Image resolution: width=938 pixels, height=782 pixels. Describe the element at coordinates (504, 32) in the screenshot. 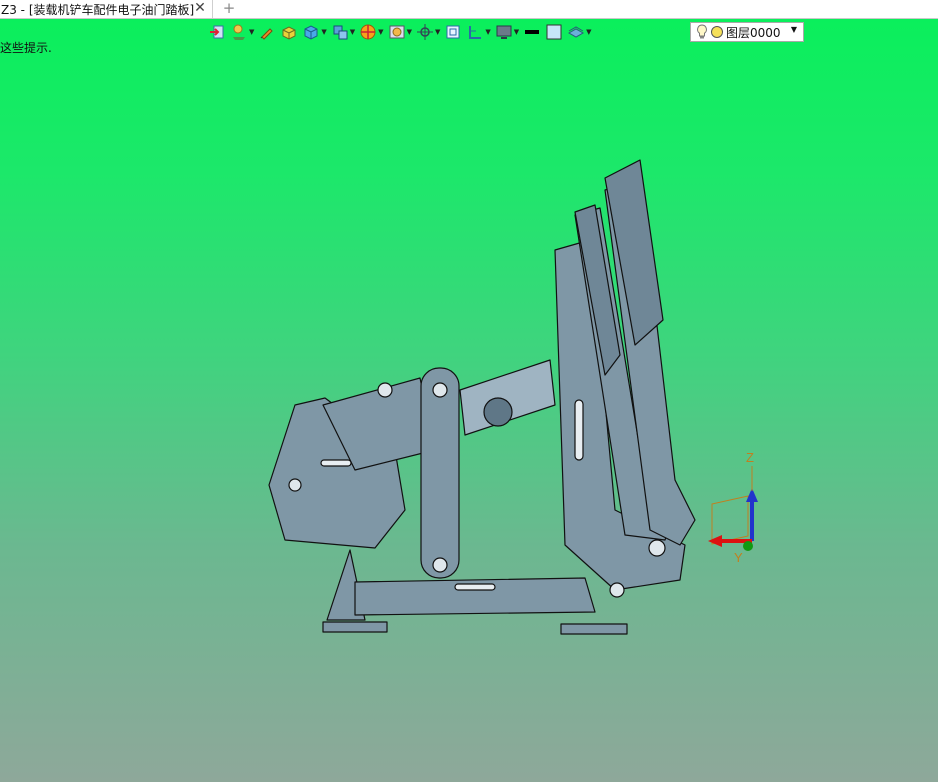

I see `display-icon` at that location.